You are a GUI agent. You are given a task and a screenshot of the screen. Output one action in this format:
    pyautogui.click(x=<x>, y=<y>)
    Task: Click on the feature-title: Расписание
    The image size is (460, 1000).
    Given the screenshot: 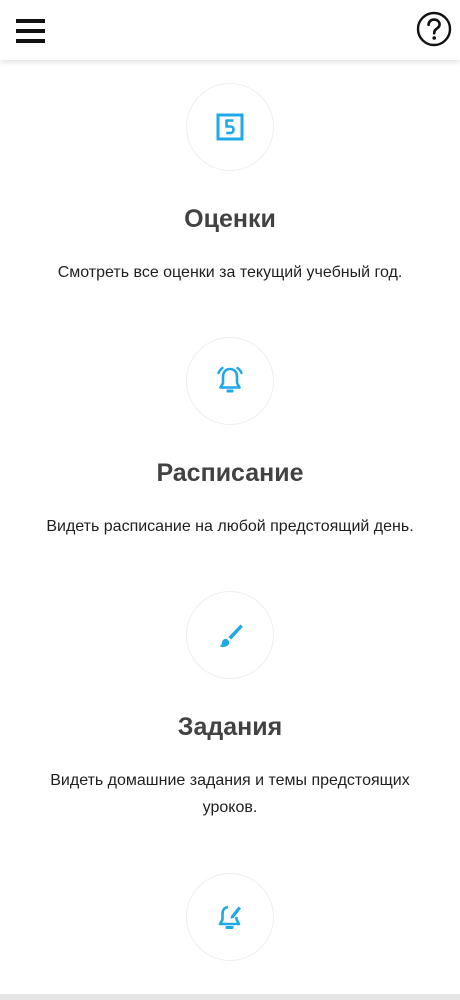 What is the action you would take?
    pyautogui.click(x=230, y=473)
    